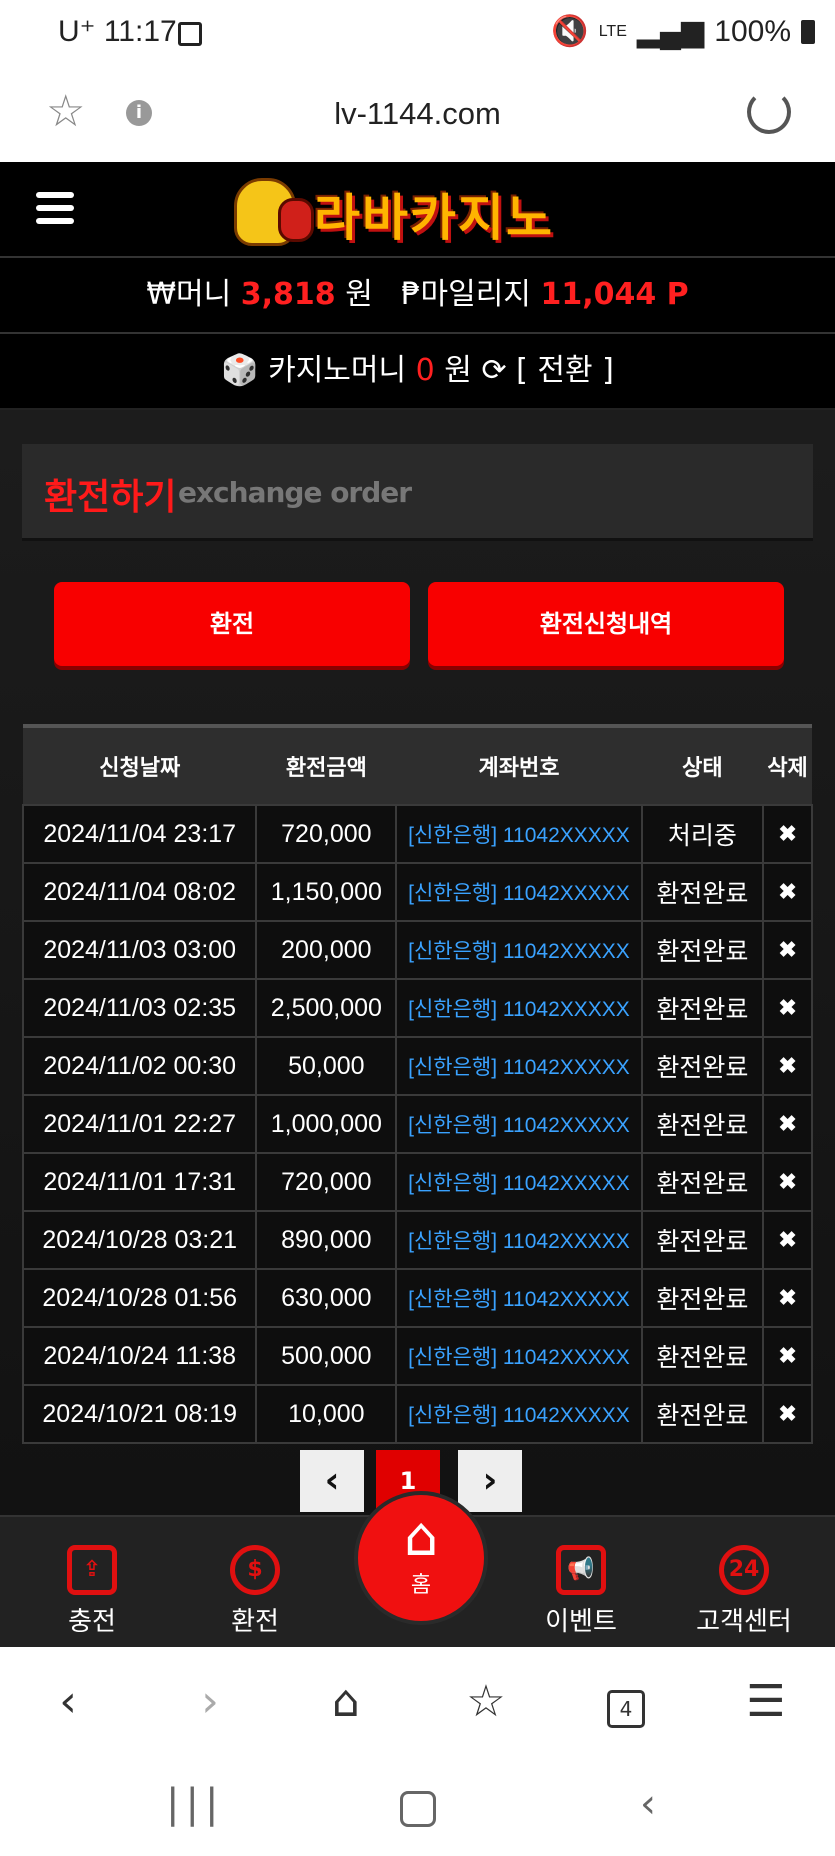 The height and width of the screenshot is (1856, 835). Describe the element at coordinates (425, 370) in the screenshot. I see `casino-value: 0` at that location.